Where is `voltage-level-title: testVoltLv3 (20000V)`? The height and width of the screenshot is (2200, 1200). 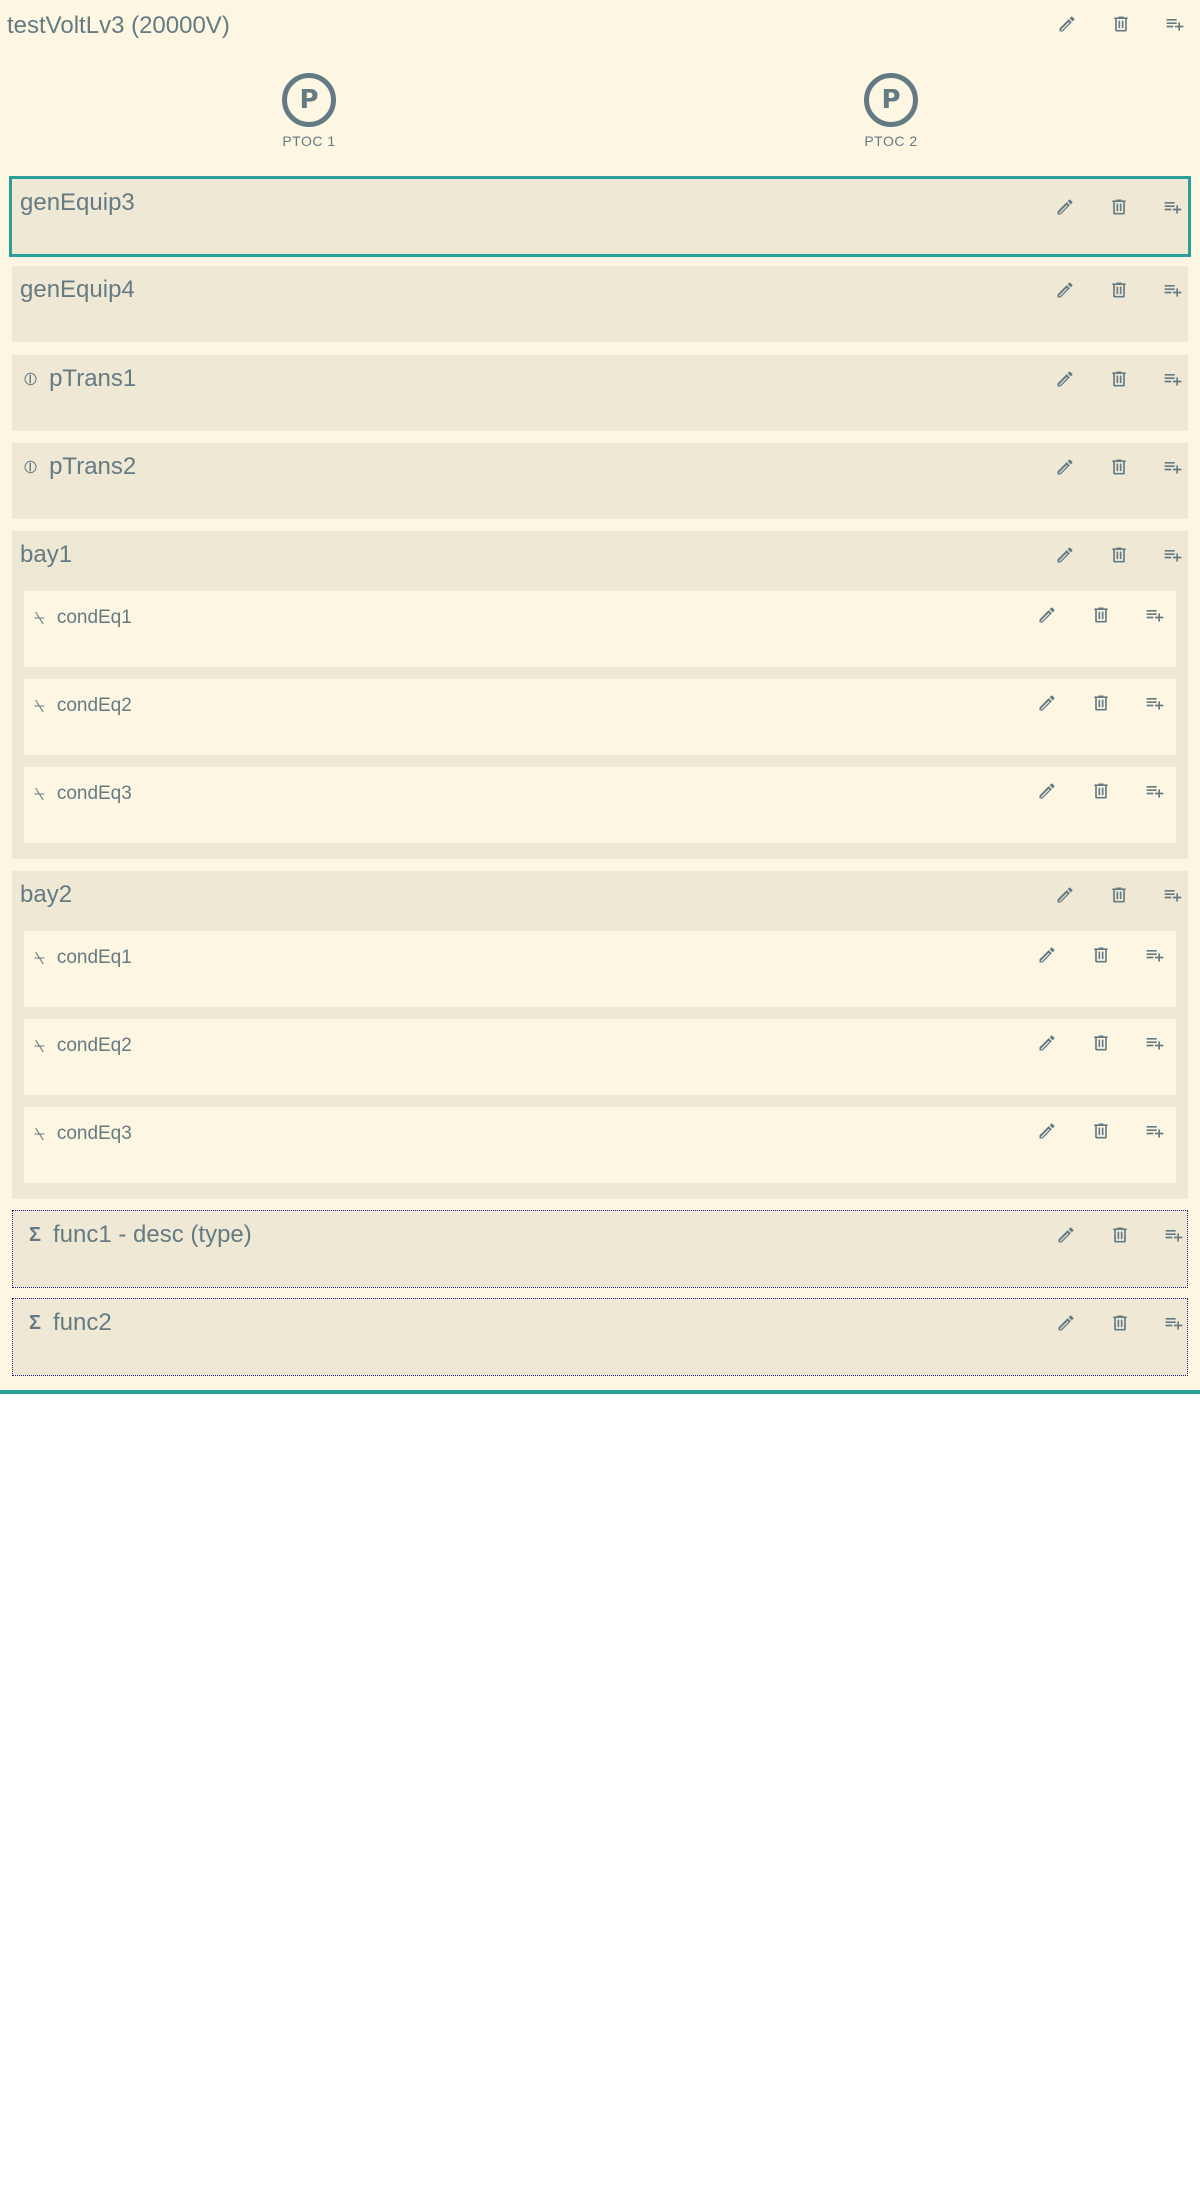
voltage-level-title: testVoltLv3 (20000V) is located at coordinates (118, 25).